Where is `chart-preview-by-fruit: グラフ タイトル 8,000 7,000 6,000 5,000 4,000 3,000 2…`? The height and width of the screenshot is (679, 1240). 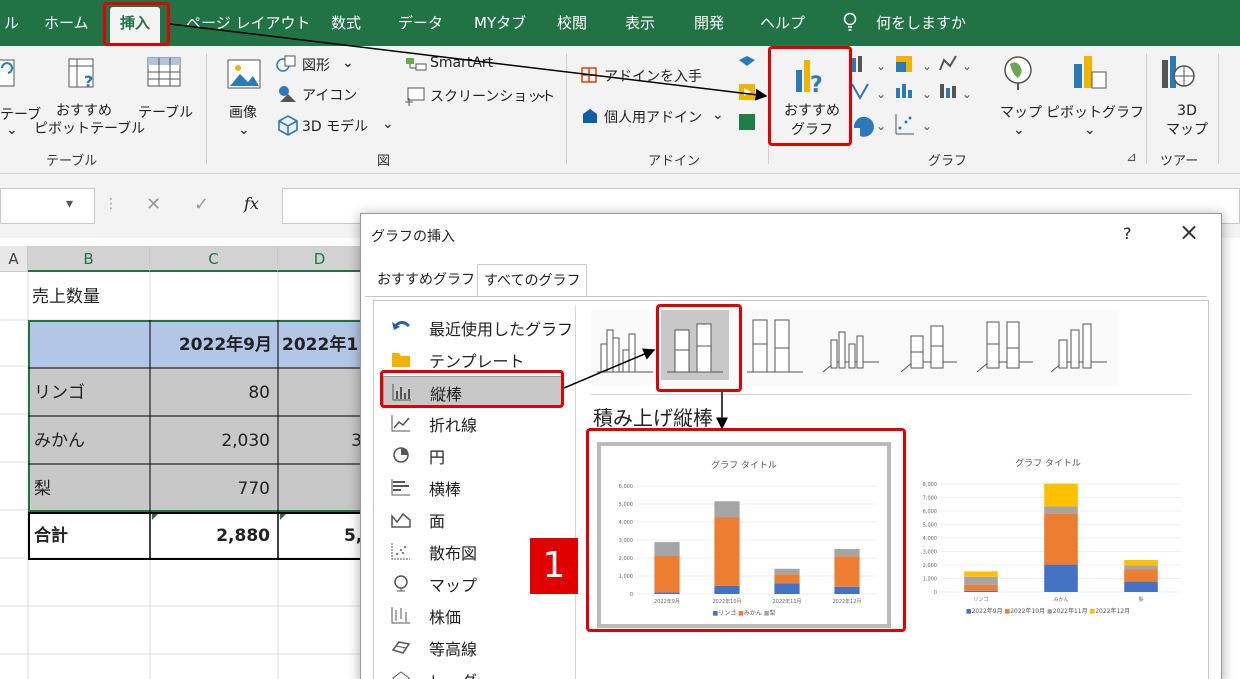 chart-preview-by-fruit: グラフ タイトル 8,000 7,000 6,000 5,000 4,000 3,000 2… is located at coordinates (1048, 534).